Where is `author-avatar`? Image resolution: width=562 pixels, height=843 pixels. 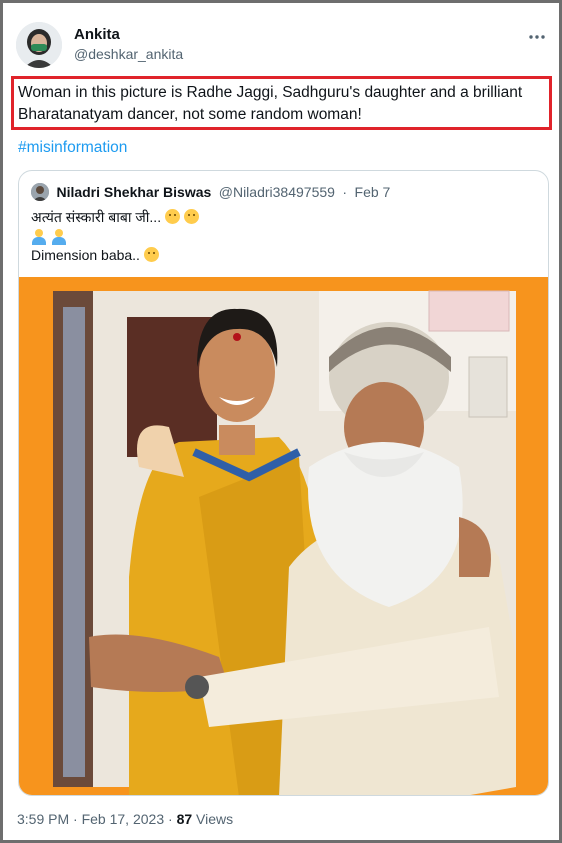
author-avatar is located at coordinates (39, 45).